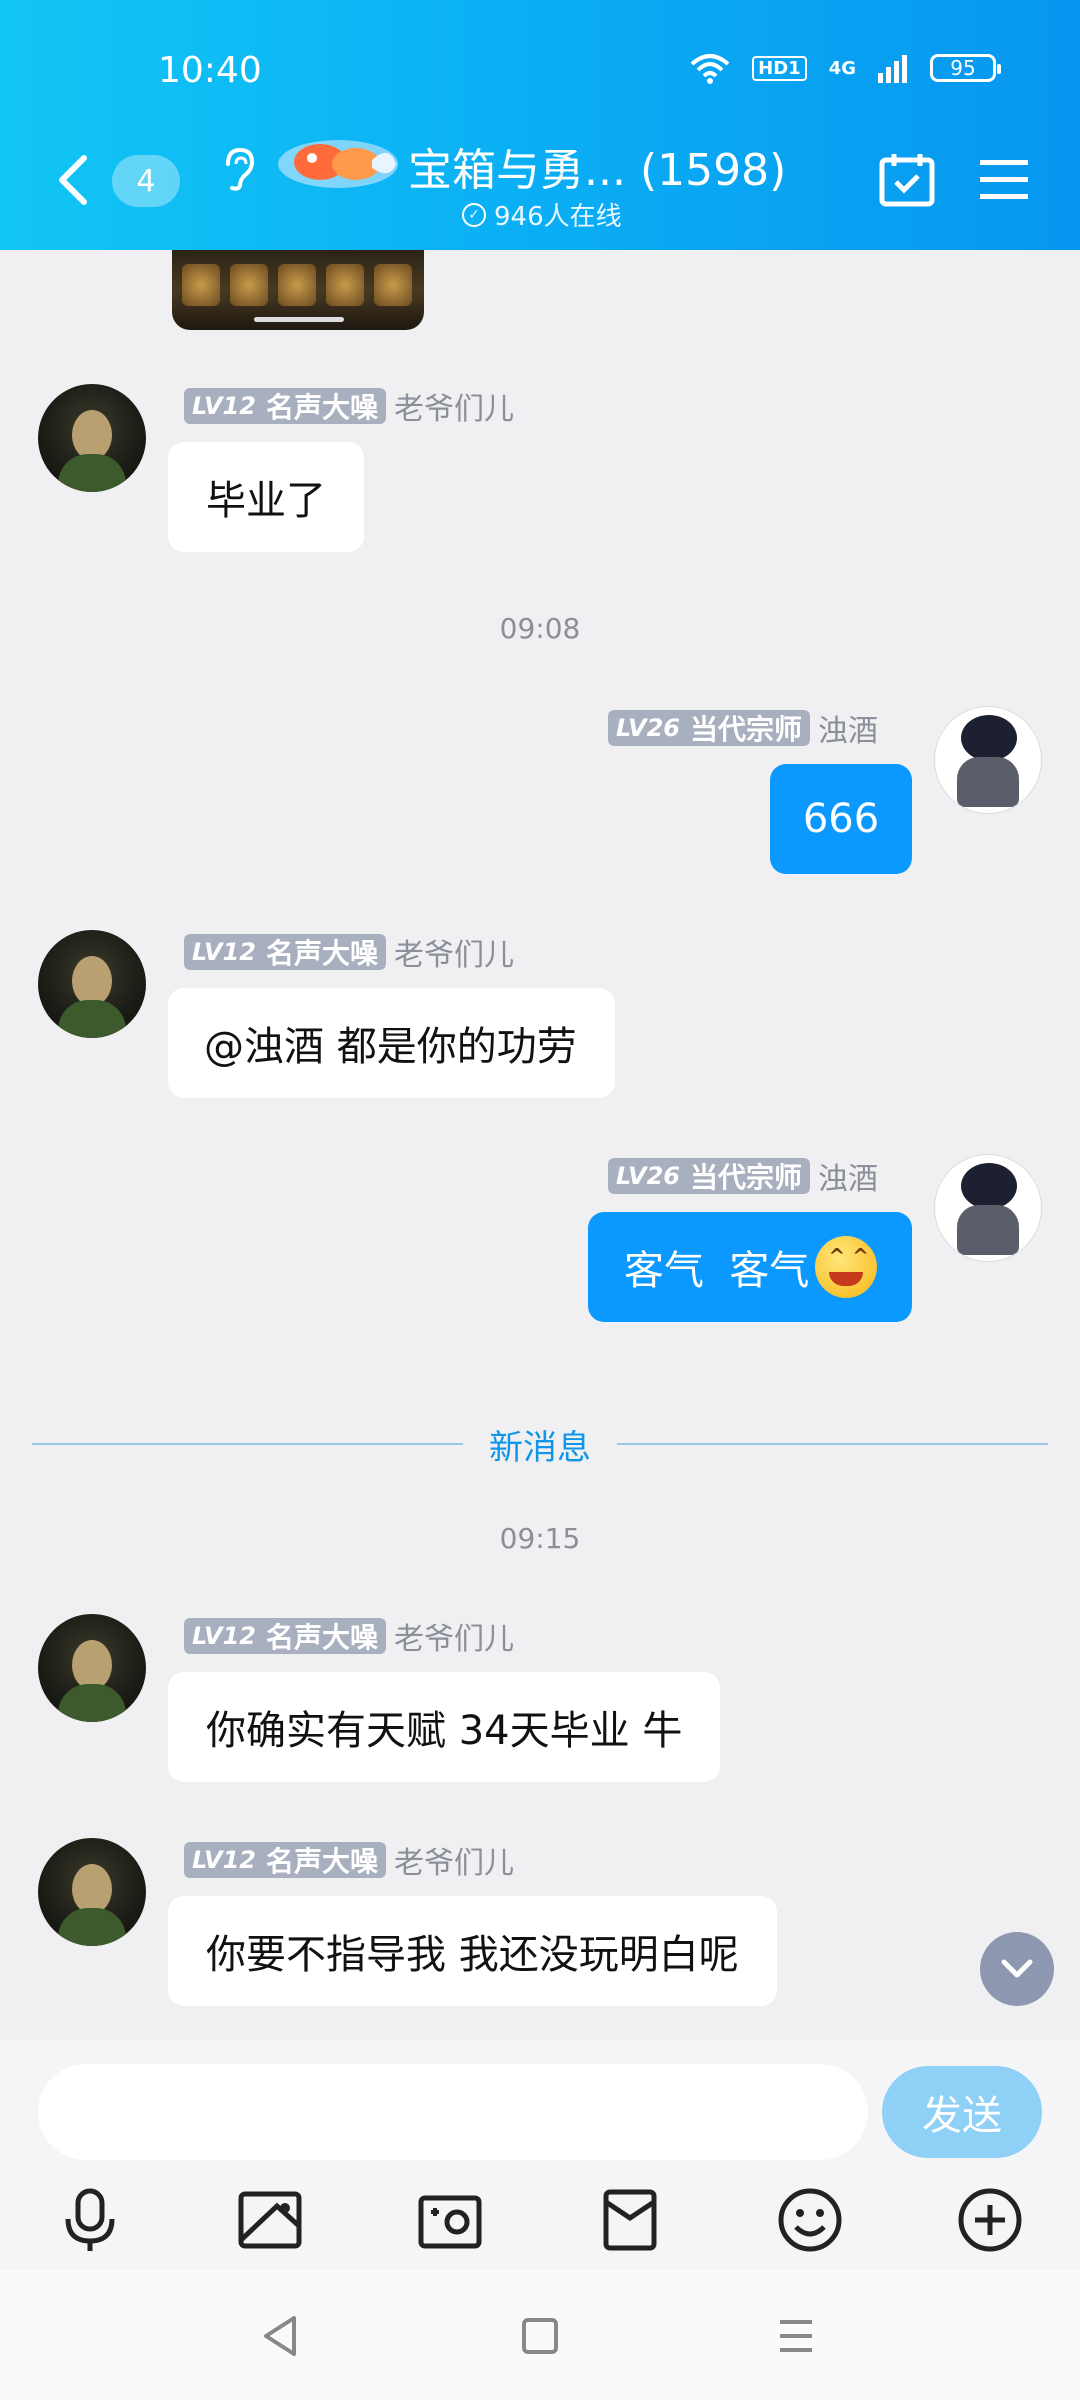  Describe the element at coordinates (444, 1727) in the screenshot. I see `message-bubble: 你确实有天赋 34天毕业 牛` at that location.